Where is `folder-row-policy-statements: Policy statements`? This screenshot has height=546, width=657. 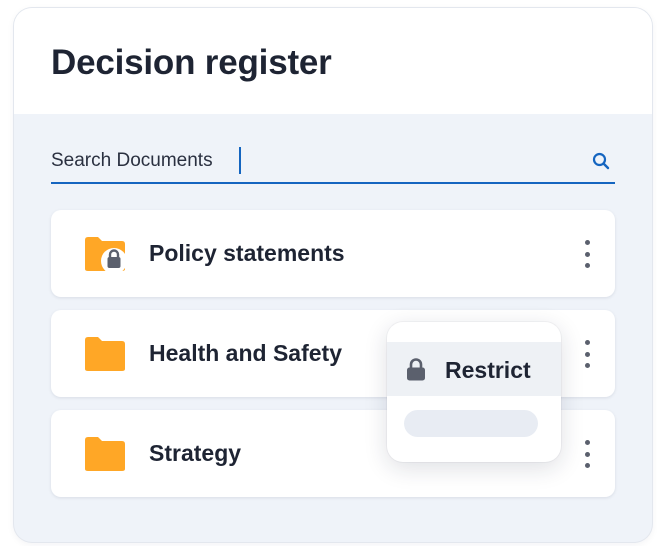 folder-row-policy-statements: Policy statements is located at coordinates (333, 253).